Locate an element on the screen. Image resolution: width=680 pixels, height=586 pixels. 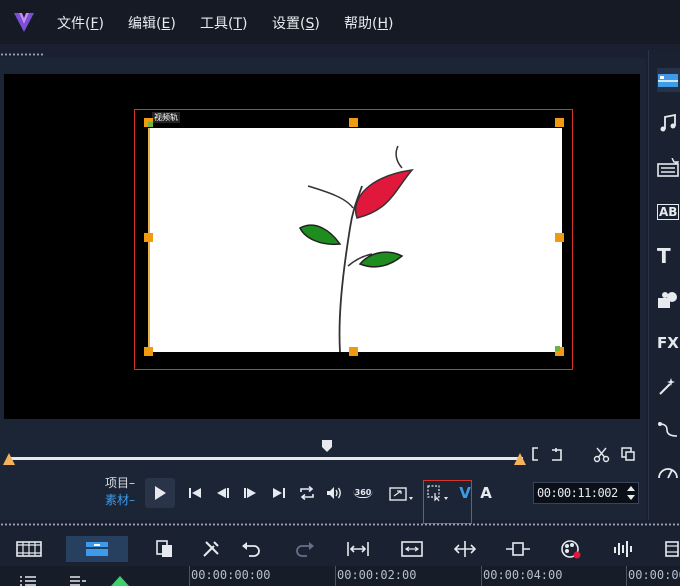
mark-in-bracket-icon is located at coordinates (536, 454).